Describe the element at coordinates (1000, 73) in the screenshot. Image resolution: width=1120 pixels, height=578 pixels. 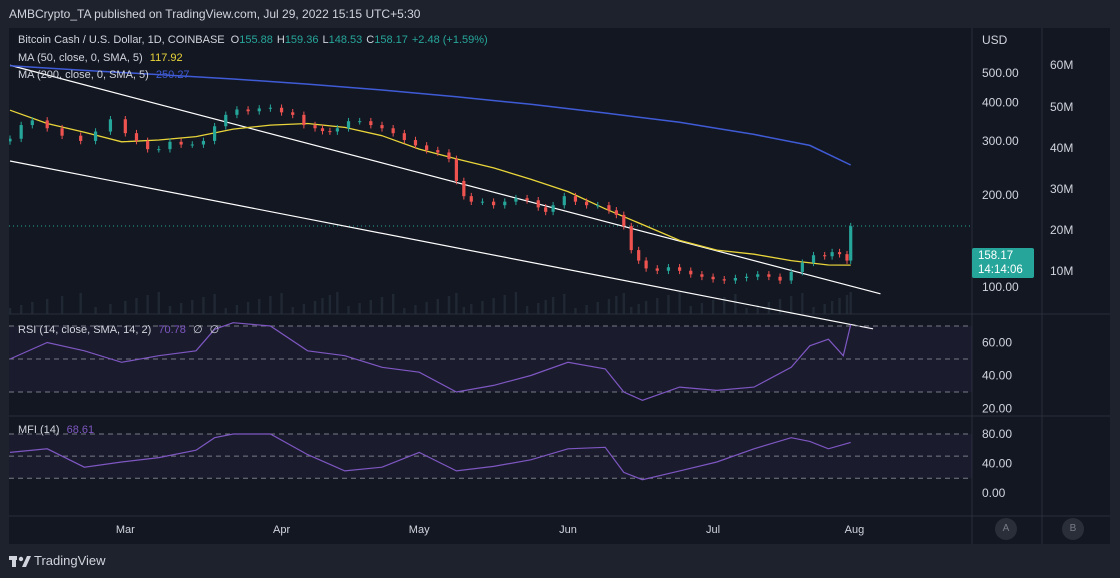
I see `price-tick-label: 500.00` at that location.